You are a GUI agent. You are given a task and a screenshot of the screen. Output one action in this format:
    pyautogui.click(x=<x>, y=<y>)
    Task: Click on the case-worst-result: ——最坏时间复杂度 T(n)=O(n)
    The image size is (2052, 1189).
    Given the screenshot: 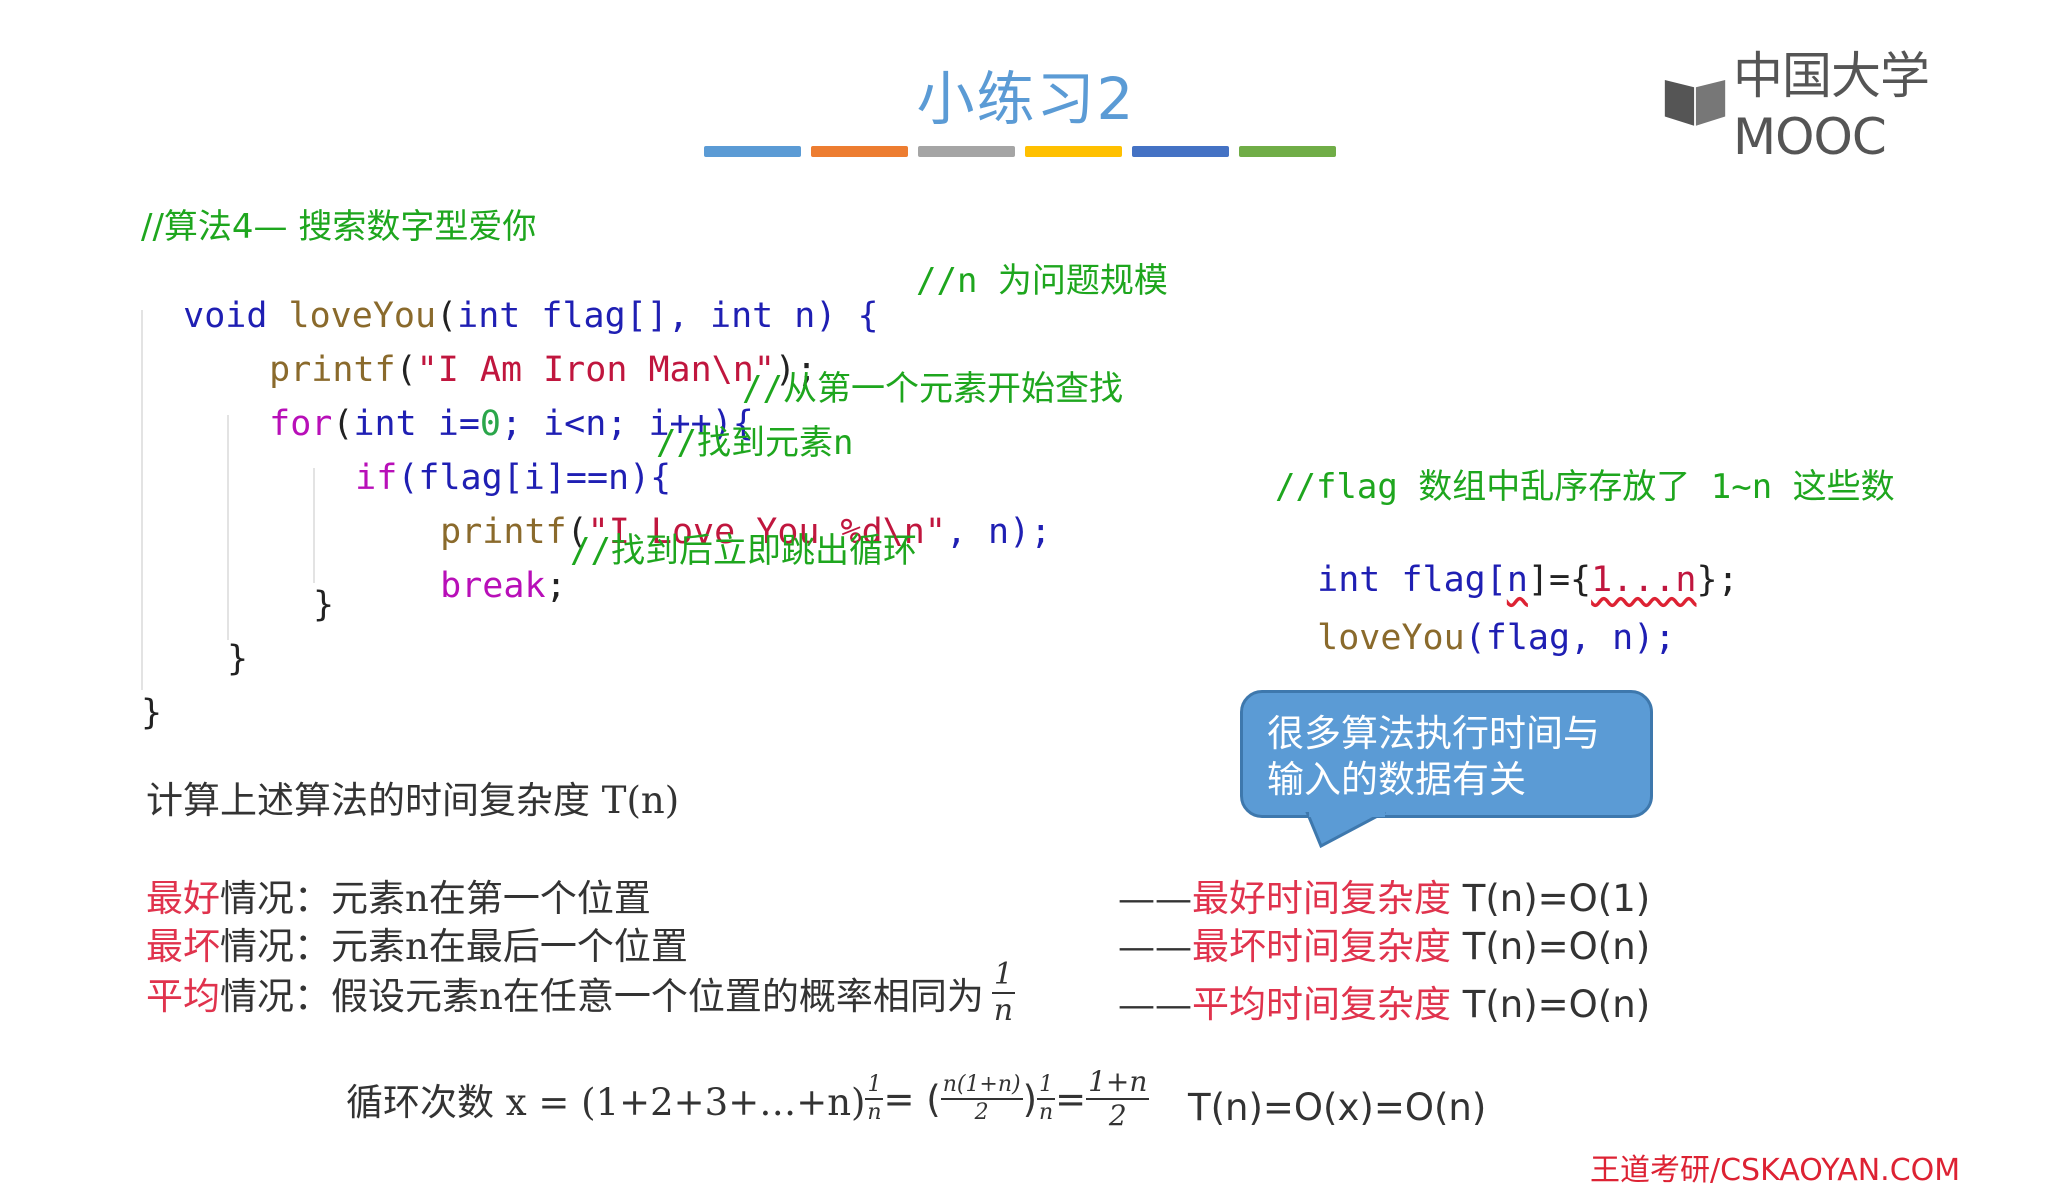 What is the action you would take?
    pyautogui.click(x=1384, y=943)
    